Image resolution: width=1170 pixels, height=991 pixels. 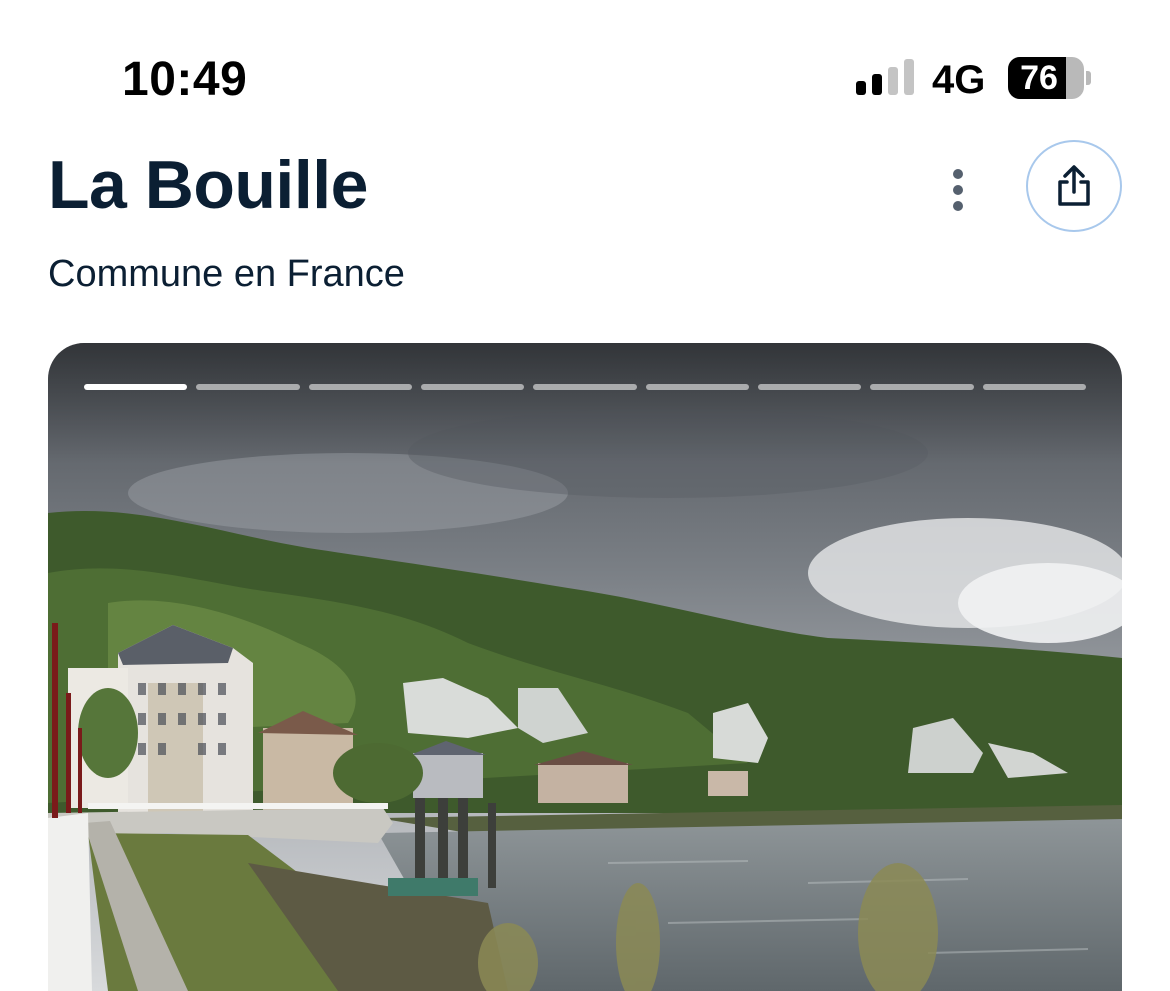 What do you see at coordinates (185, 79) in the screenshot?
I see `status-time: 10:49` at bounding box center [185, 79].